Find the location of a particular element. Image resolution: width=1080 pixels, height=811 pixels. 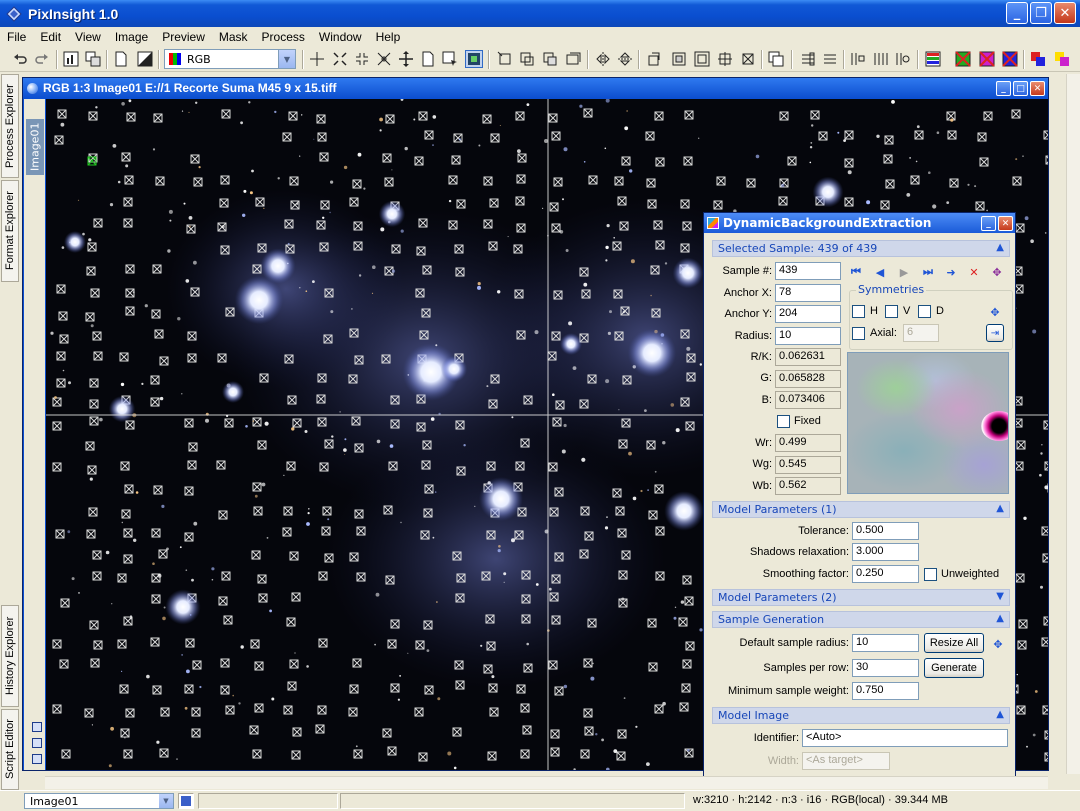

tolerance-field: 0.500 is located at coordinates (885, 531).